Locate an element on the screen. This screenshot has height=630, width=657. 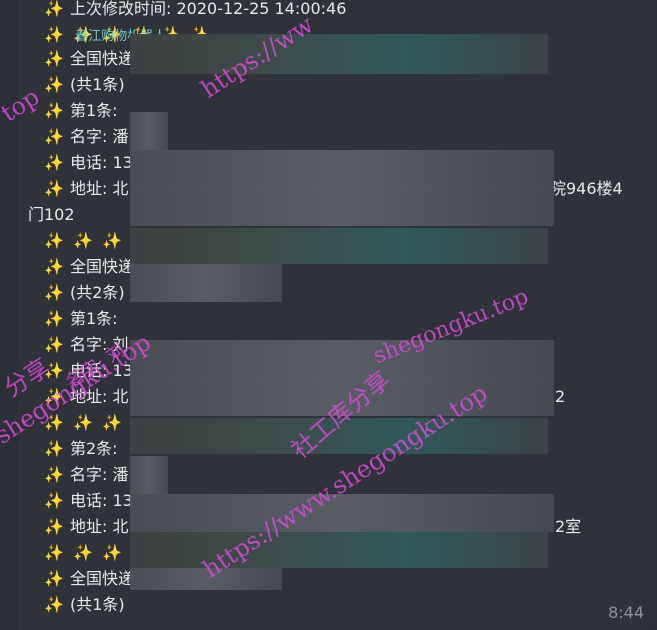
line-21: ✨ ✨ ✨ is located at coordinates (84, 553).